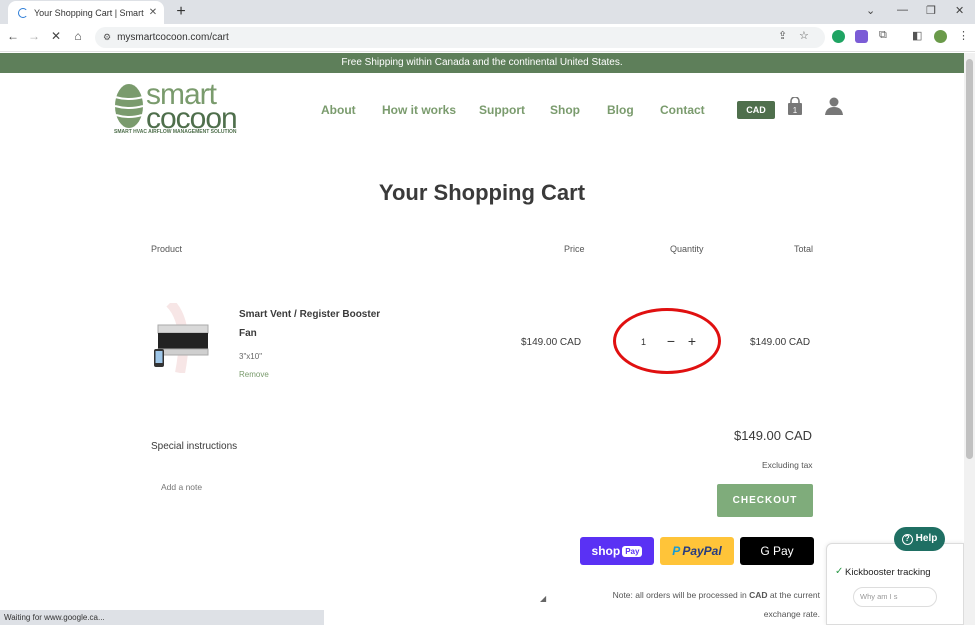  What do you see at coordinates (687, 249) in the screenshot?
I see `header-quantity: Quantity` at bounding box center [687, 249].